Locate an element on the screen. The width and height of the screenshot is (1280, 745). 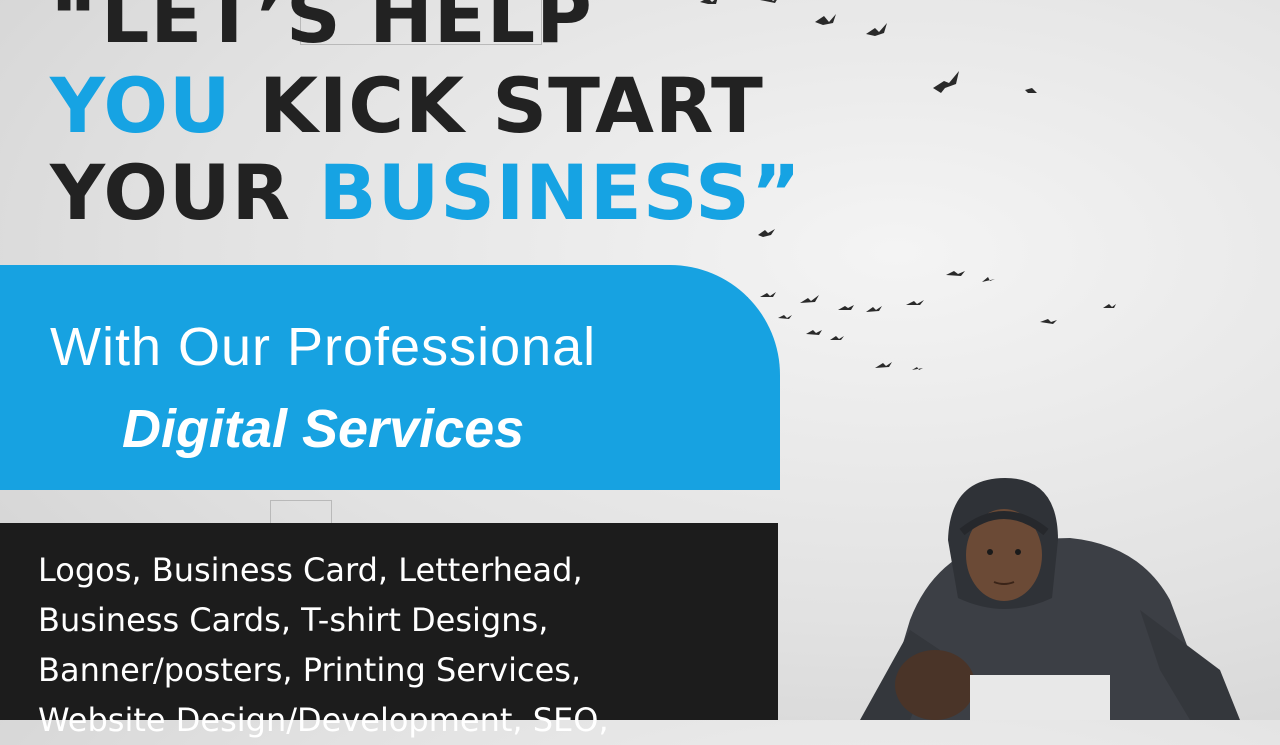
service-line: Business Cards, T-shirt Designs, is located at coordinates (293, 620).